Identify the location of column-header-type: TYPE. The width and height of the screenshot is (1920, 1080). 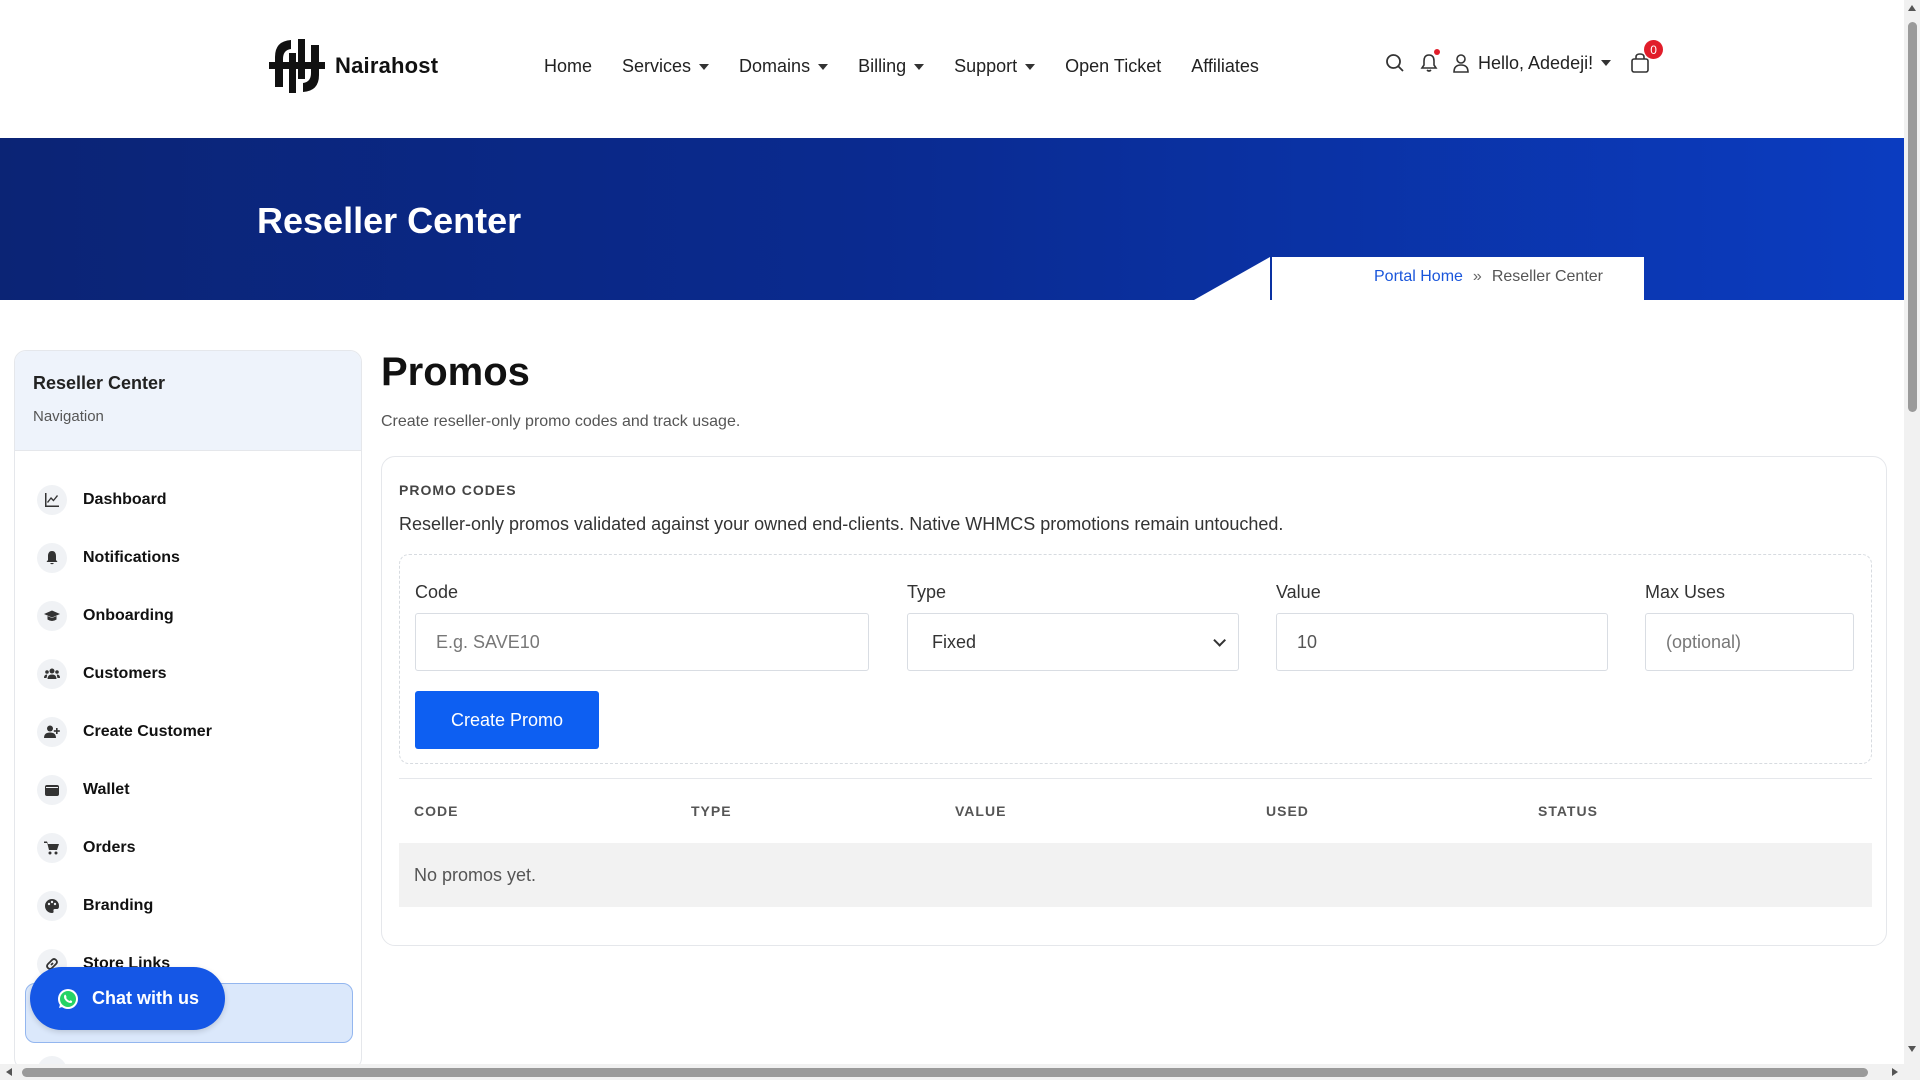
(711, 811).